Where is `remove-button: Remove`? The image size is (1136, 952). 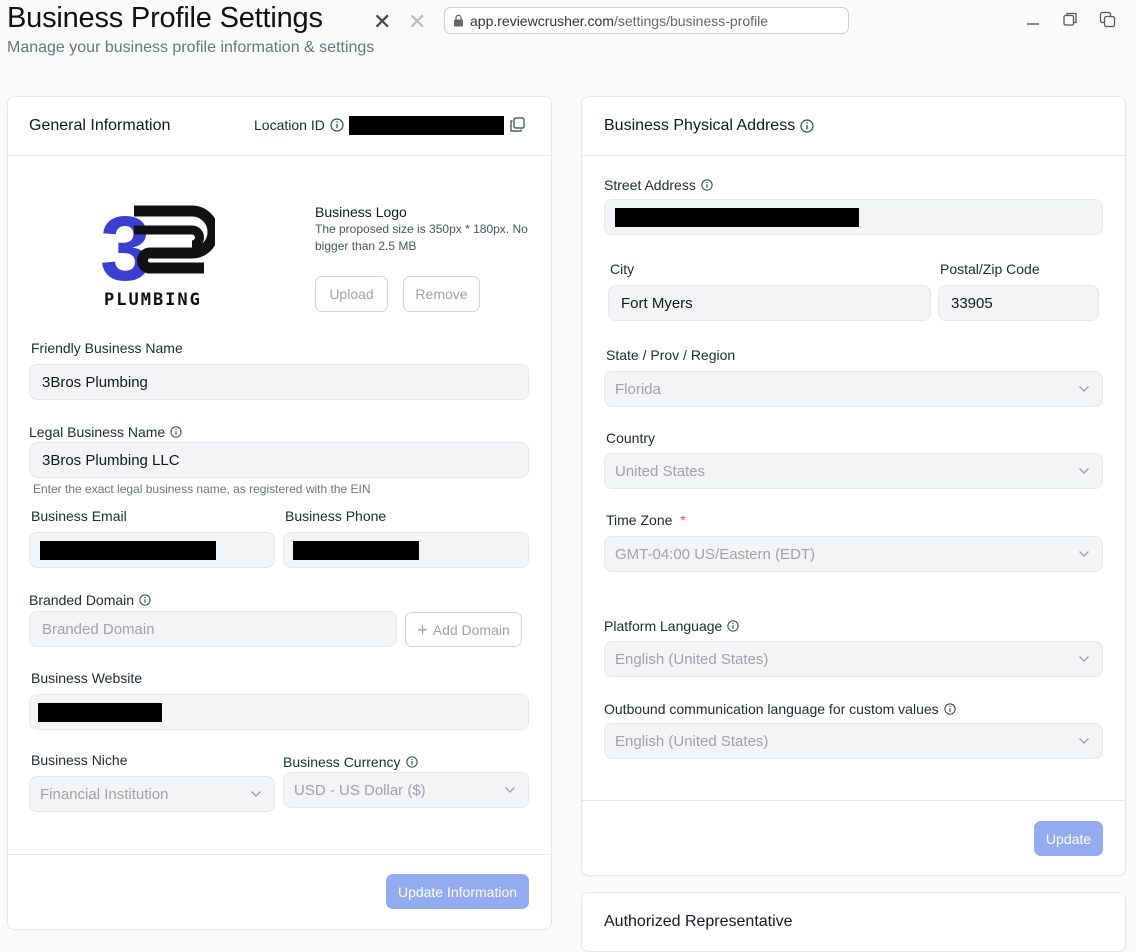
remove-button: Remove is located at coordinates (441, 294).